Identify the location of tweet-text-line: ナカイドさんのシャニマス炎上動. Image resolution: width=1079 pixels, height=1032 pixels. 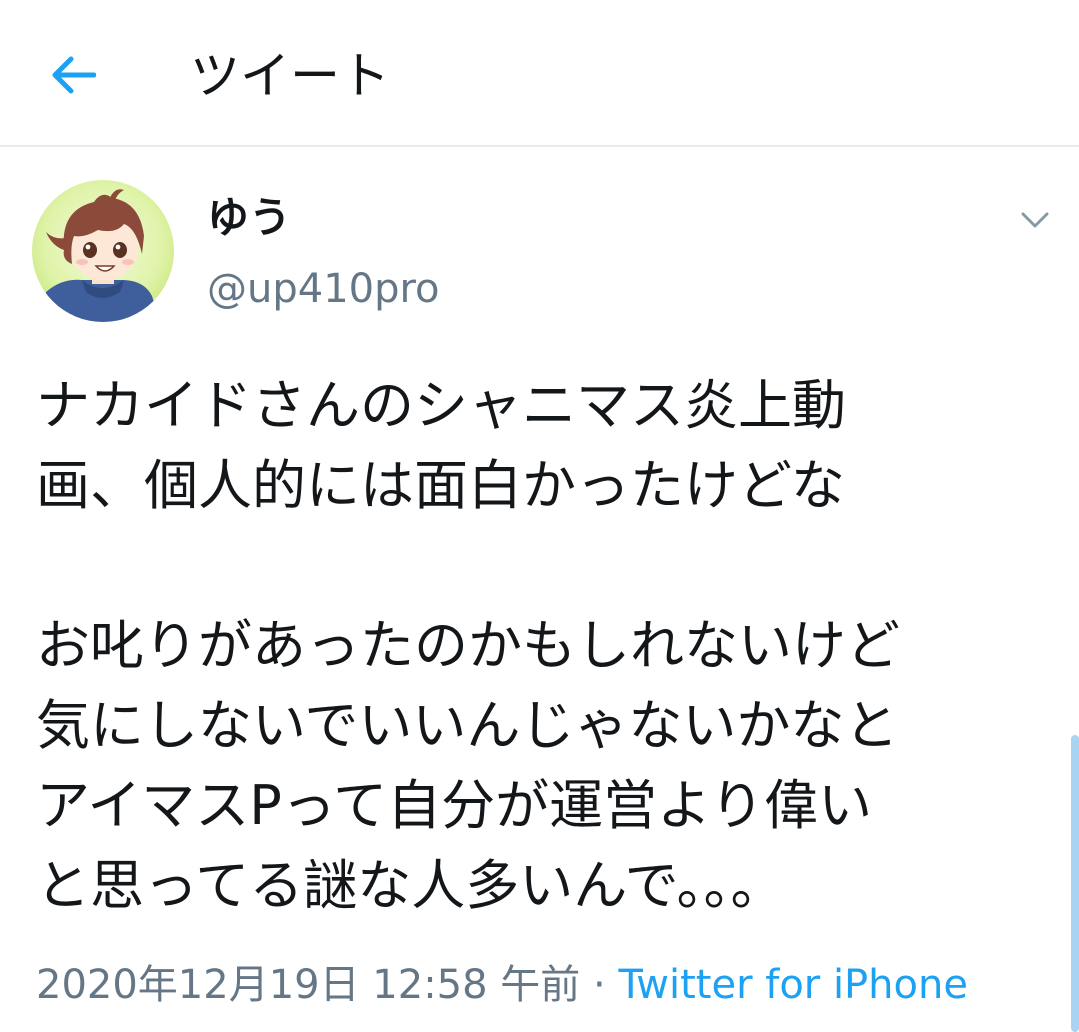
(441, 405).